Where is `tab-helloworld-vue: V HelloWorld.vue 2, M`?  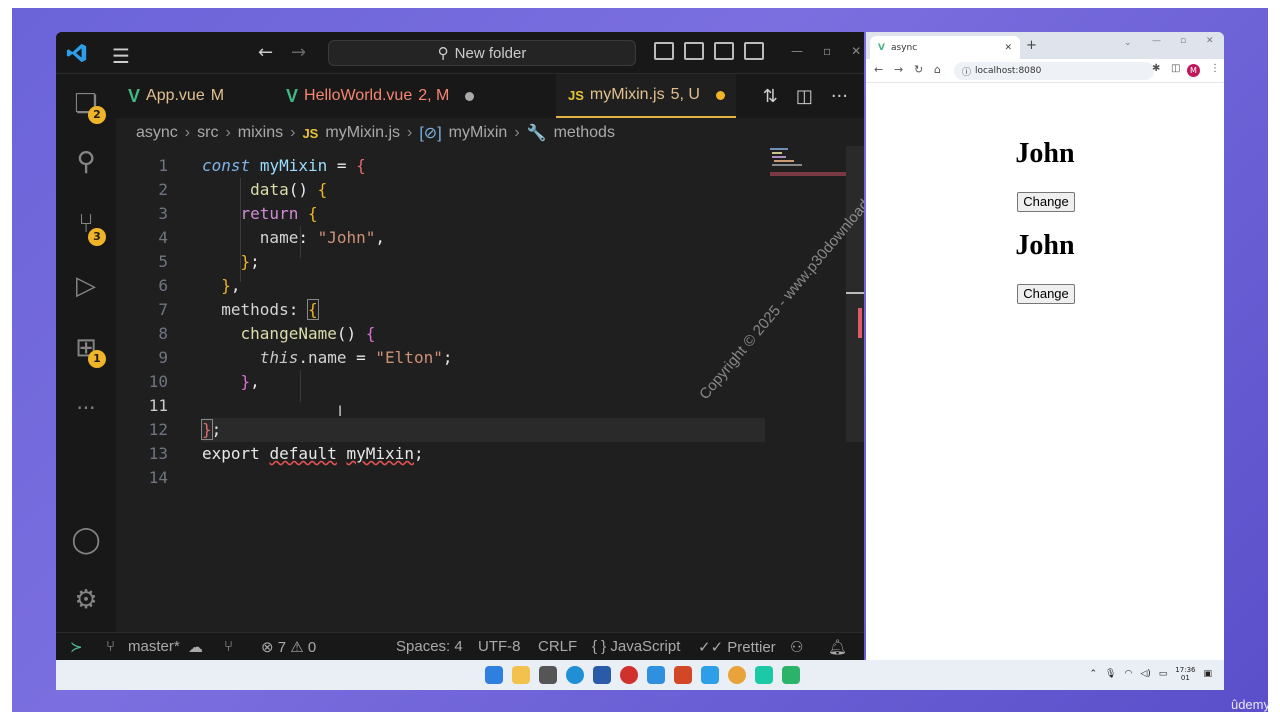 tab-helloworld-vue: V HelloWorld.vue 2, M is located at coordinates (421, 96).